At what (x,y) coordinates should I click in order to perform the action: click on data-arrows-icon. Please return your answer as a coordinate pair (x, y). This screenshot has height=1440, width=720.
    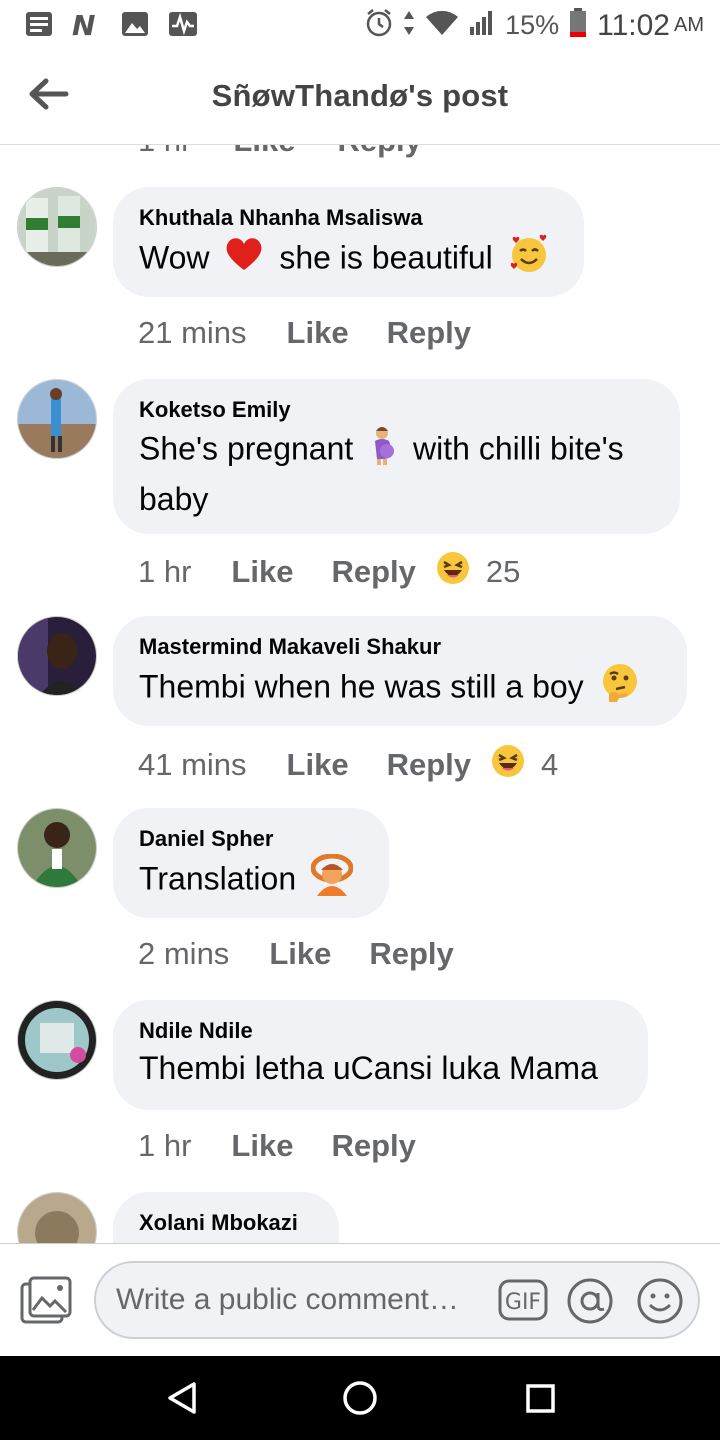
    Looking at the image, I should click on (409, 25).